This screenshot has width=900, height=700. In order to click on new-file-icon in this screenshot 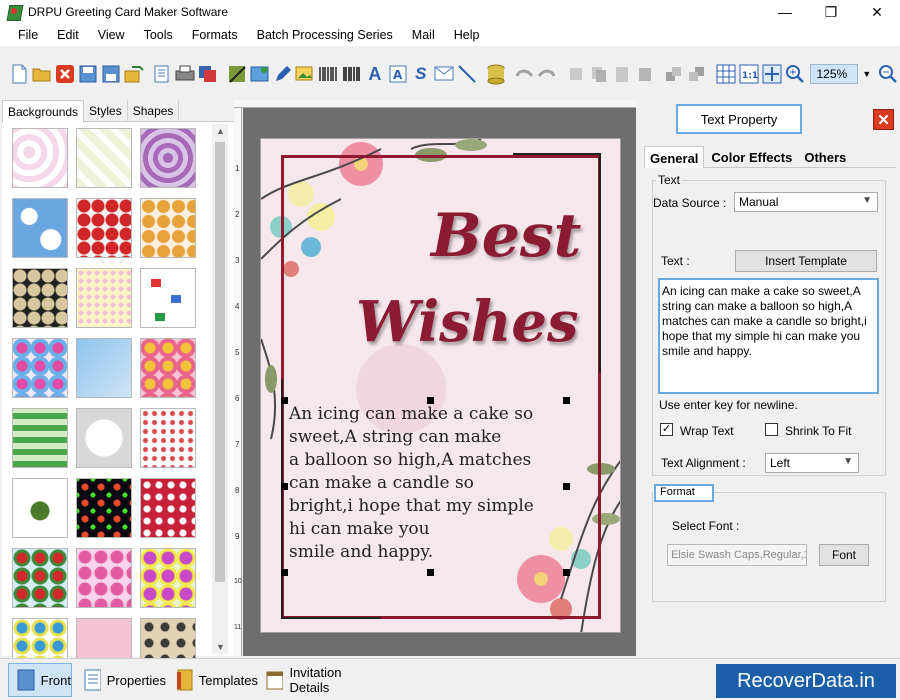, I will do `click(19, 74)`.